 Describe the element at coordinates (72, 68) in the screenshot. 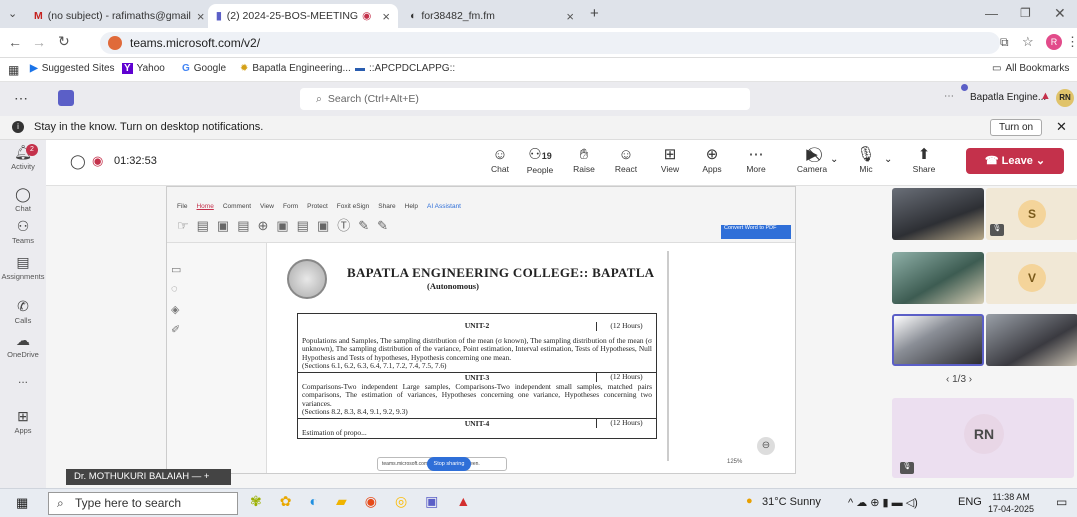

I see `bookmark-suggested: ▶ Suggested Sites` at that location.